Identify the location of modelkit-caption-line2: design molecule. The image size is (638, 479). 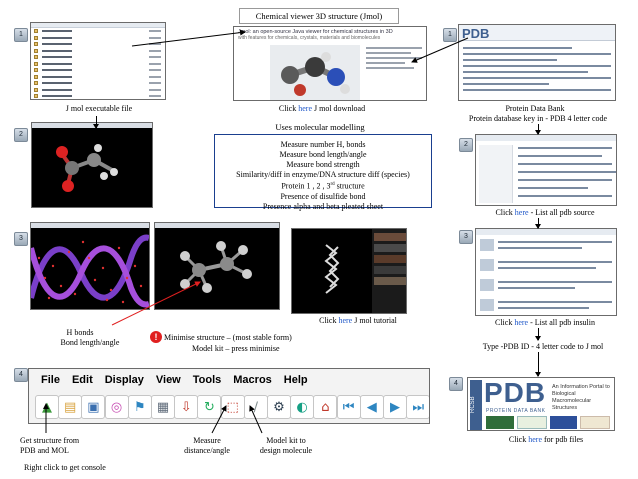
(286, 450).